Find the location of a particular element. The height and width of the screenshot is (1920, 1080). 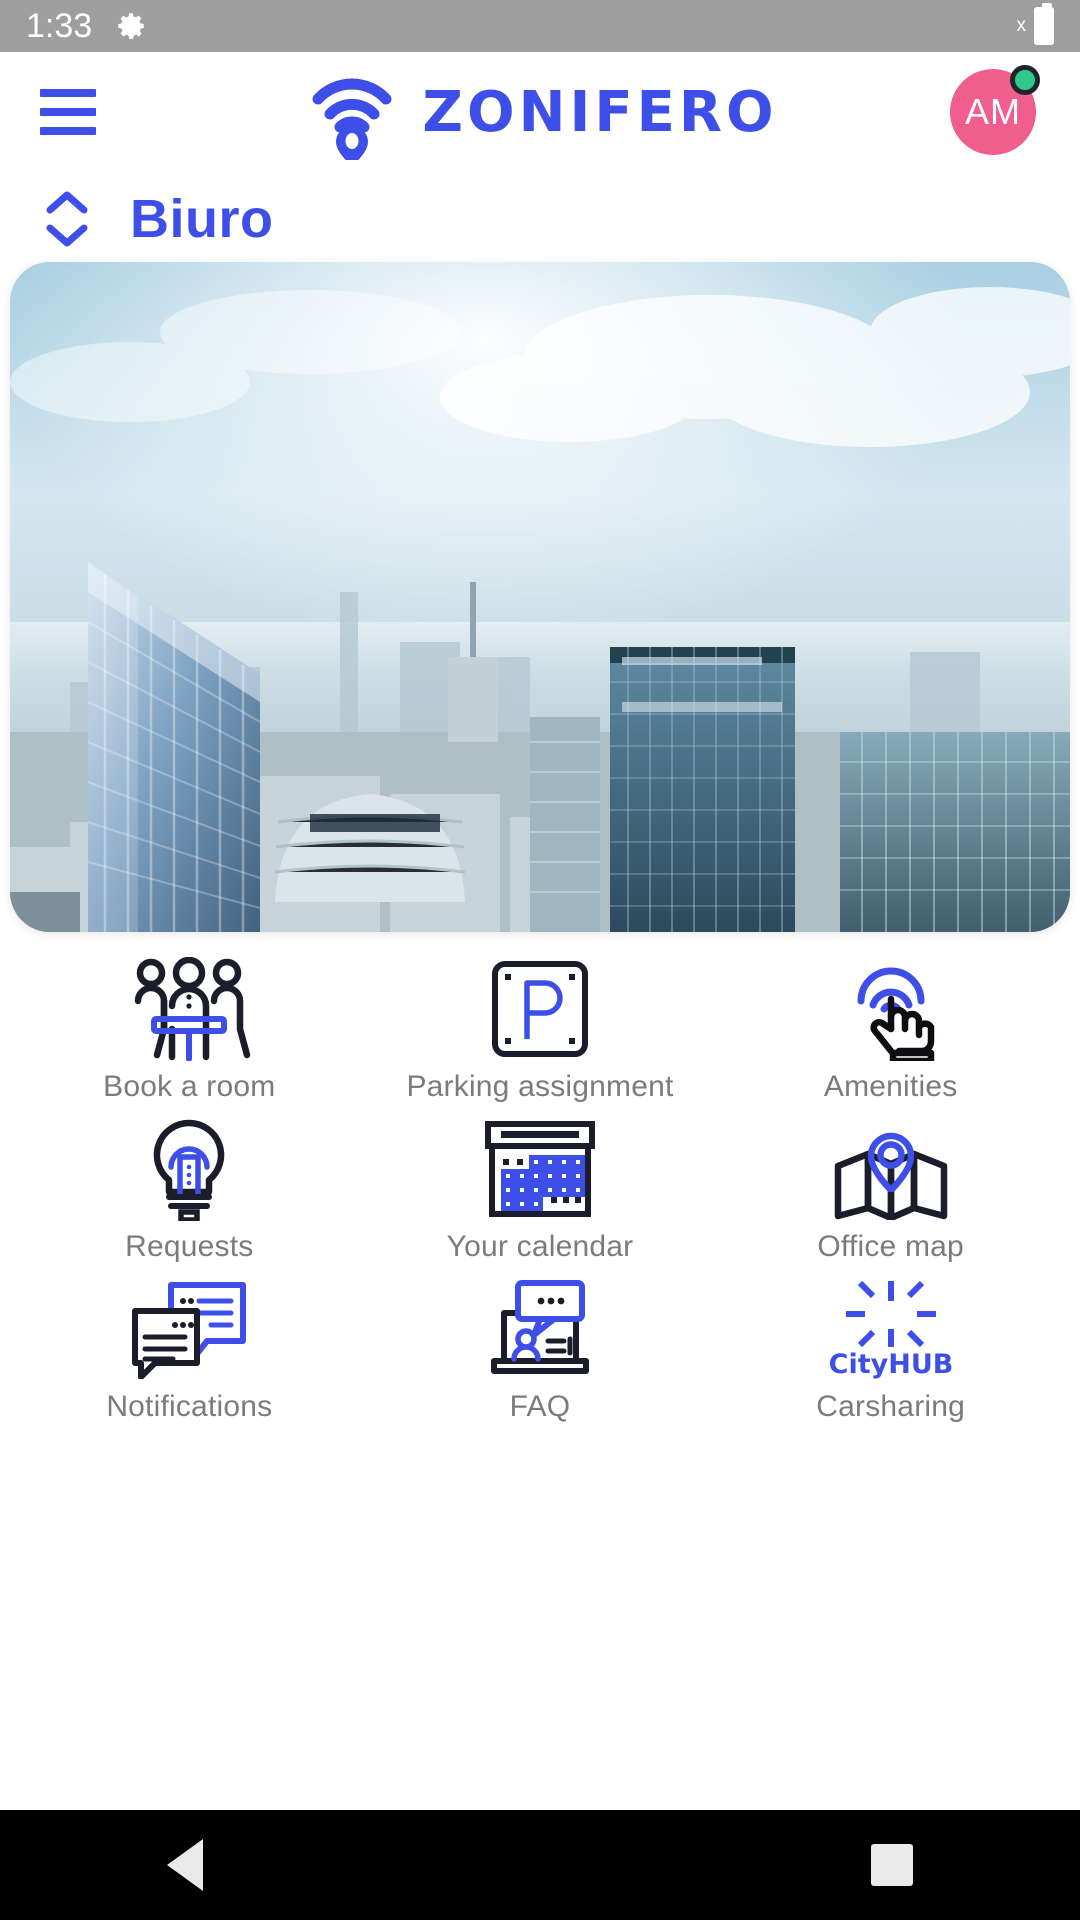

laptop-person-chat-icon is located at coordinates (540, 1329).